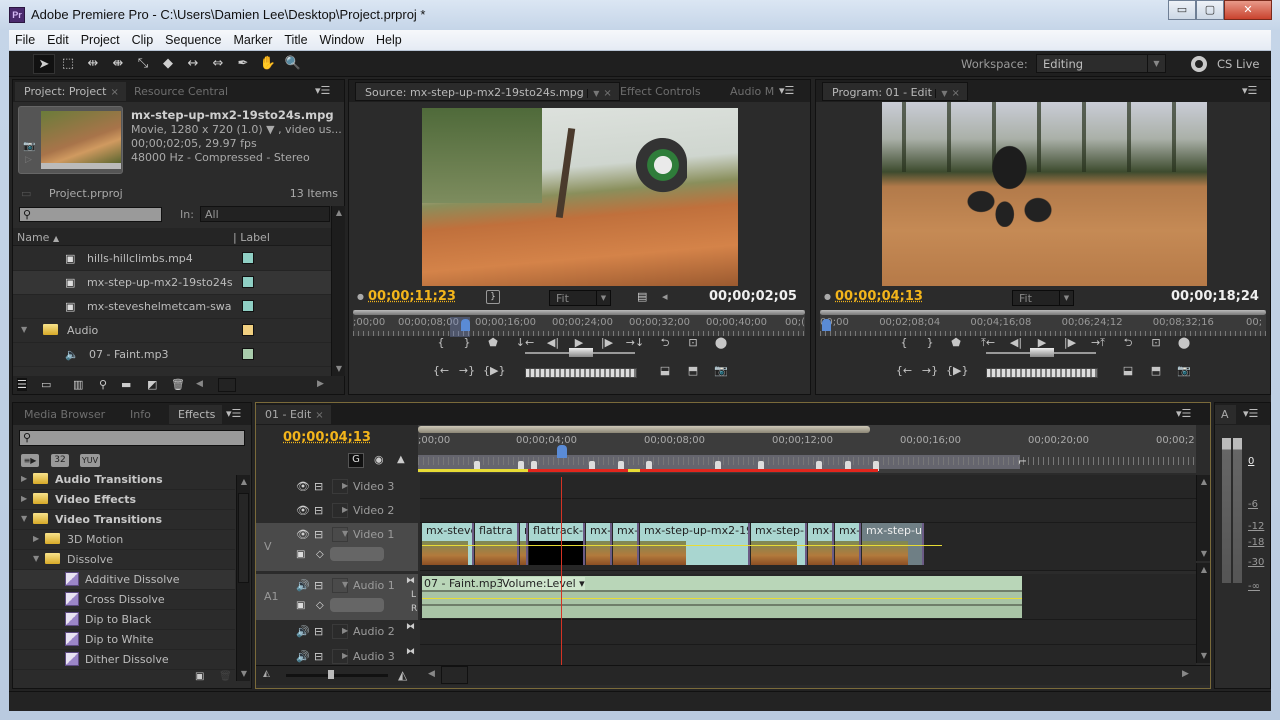  Describe the element at coordinates (401, 459) in the screenshot. I see `set-marker-icon: ▲` at that location.